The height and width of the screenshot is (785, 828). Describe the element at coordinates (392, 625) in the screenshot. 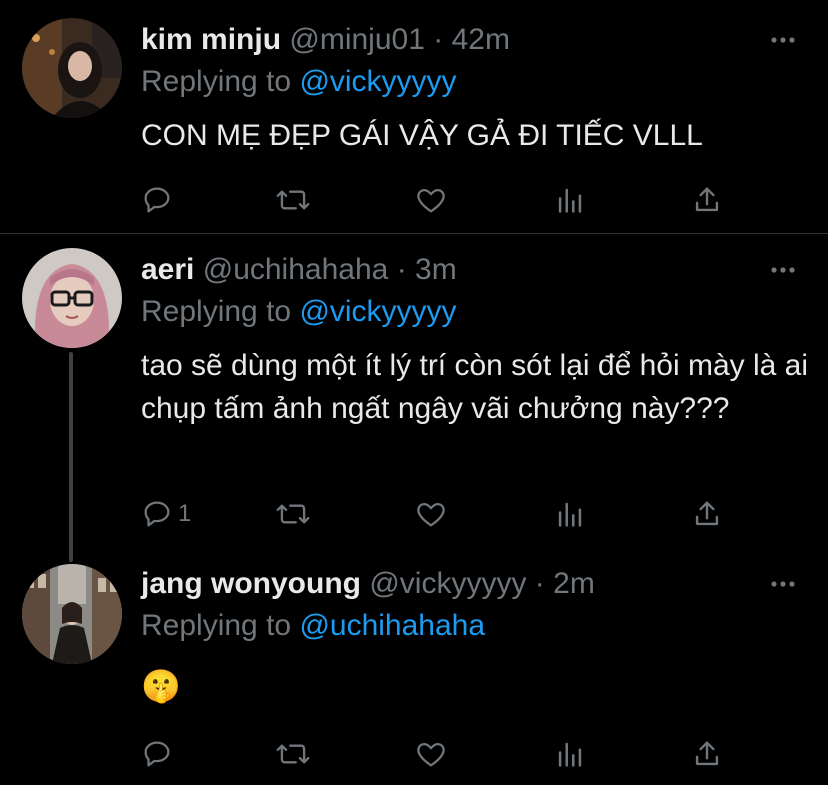

I see `mention-link: @uchihahaha` at that location.